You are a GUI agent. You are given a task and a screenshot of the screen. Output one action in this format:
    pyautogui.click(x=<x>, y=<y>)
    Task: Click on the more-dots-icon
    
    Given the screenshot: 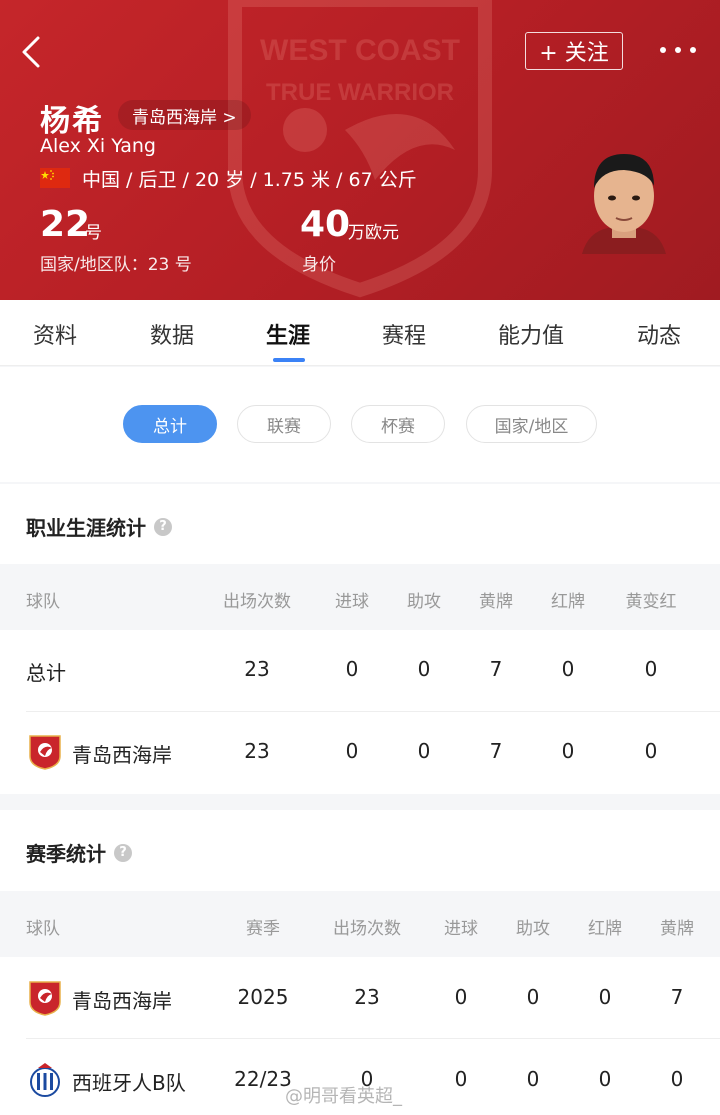 What is the action you would take?
    pyautogui.click(x=678, y=50)
    